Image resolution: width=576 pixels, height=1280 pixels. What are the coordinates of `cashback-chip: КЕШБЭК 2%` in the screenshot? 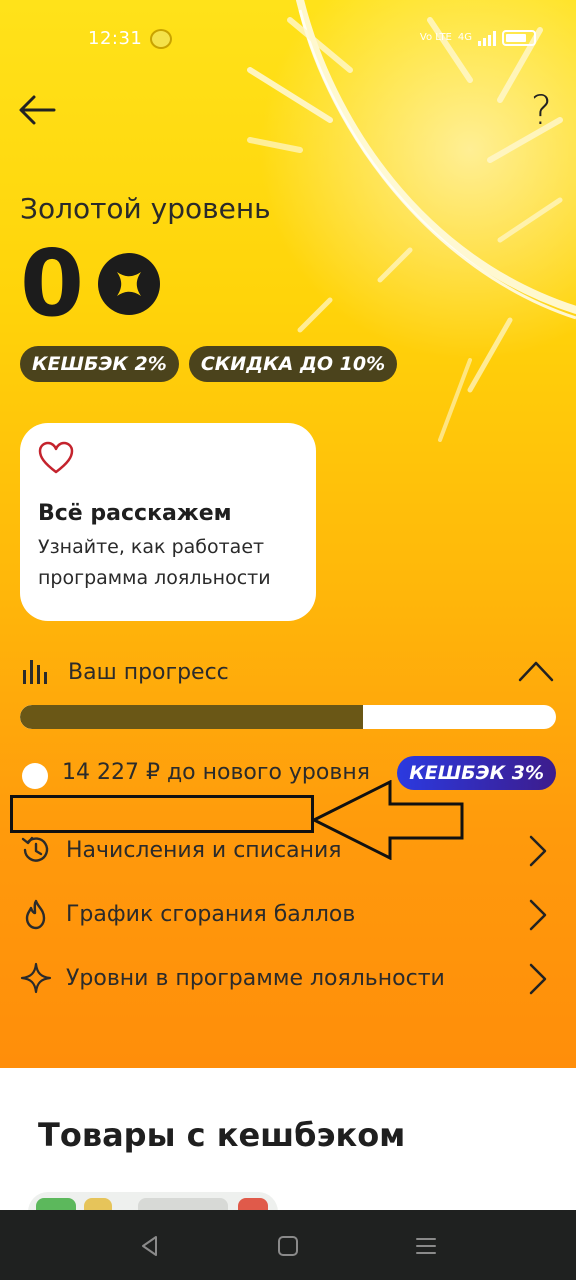 It's located at (99, 364).